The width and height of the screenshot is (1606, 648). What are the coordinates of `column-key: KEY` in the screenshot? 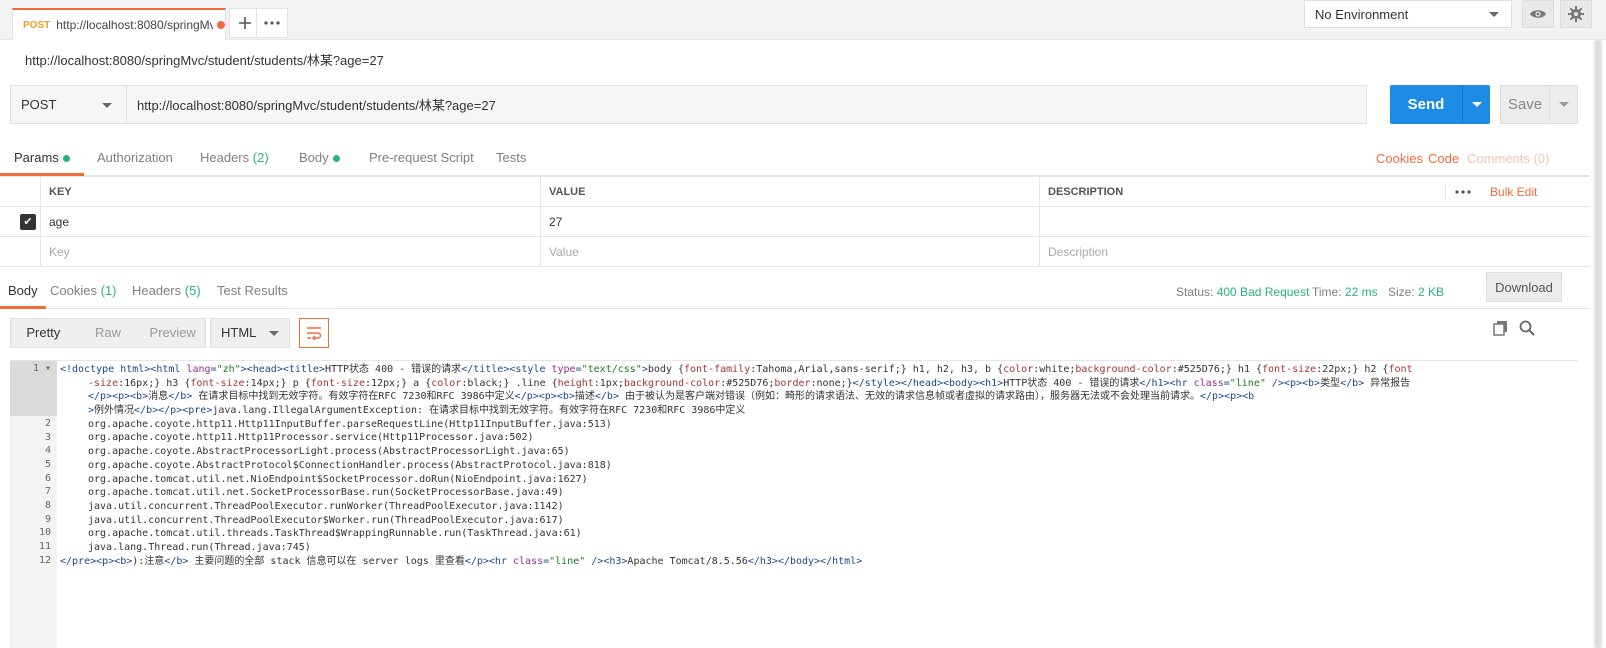 It's located at (290, 192).